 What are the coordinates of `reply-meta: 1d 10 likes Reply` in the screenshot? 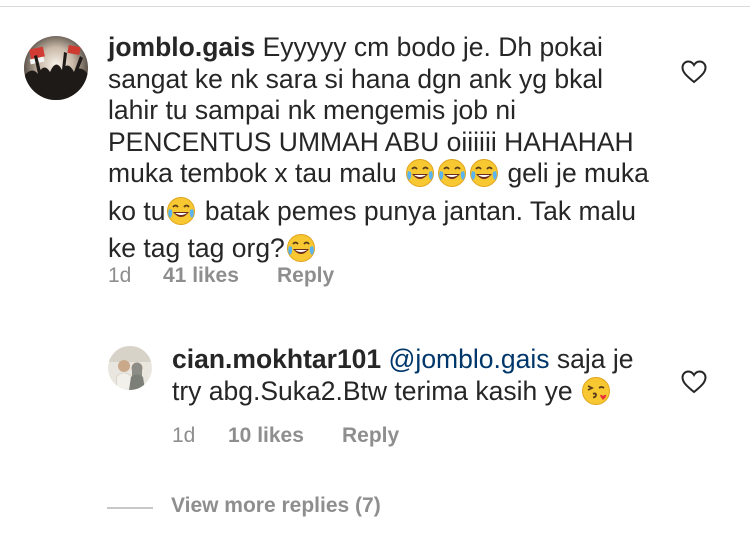 It's located at (322, 437).